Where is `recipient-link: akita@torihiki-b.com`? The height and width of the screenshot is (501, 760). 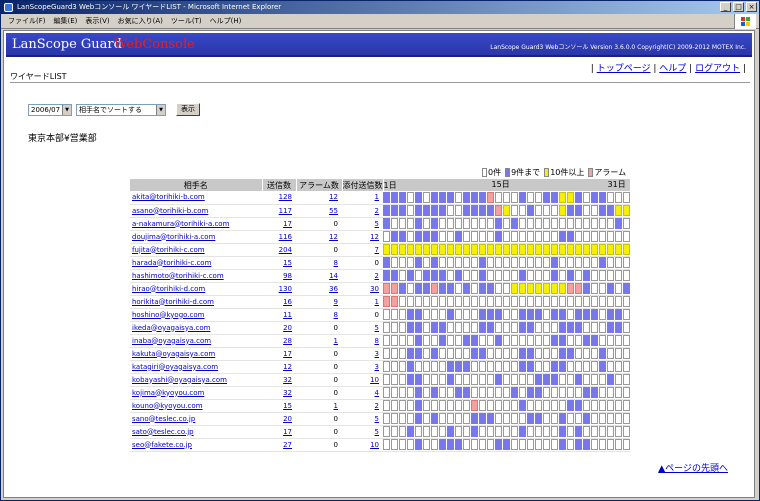
recipient-link: akita@torihiki-b.com is located at coordinates (168, 197).